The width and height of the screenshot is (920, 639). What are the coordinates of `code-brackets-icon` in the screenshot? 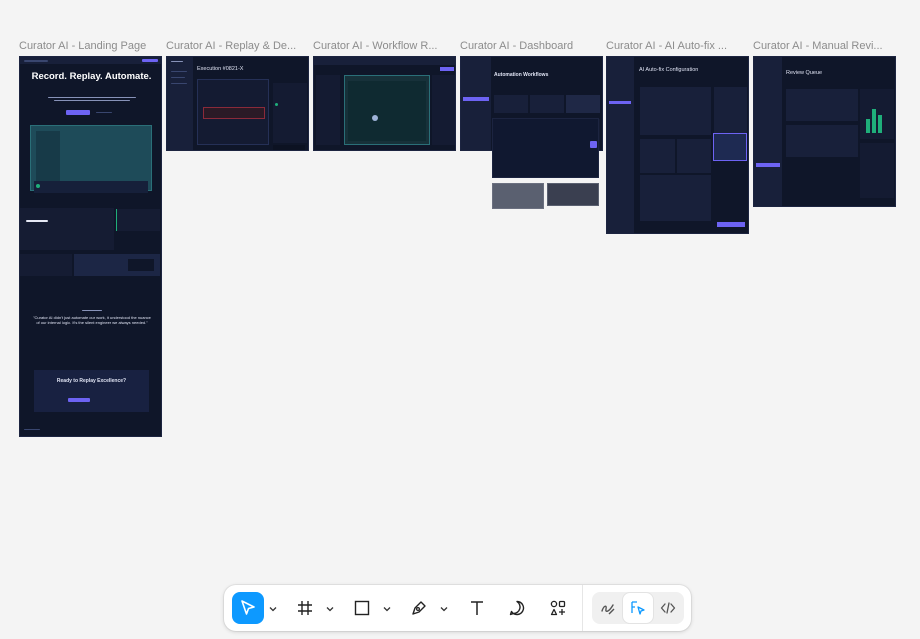 It's located at (668, 608).